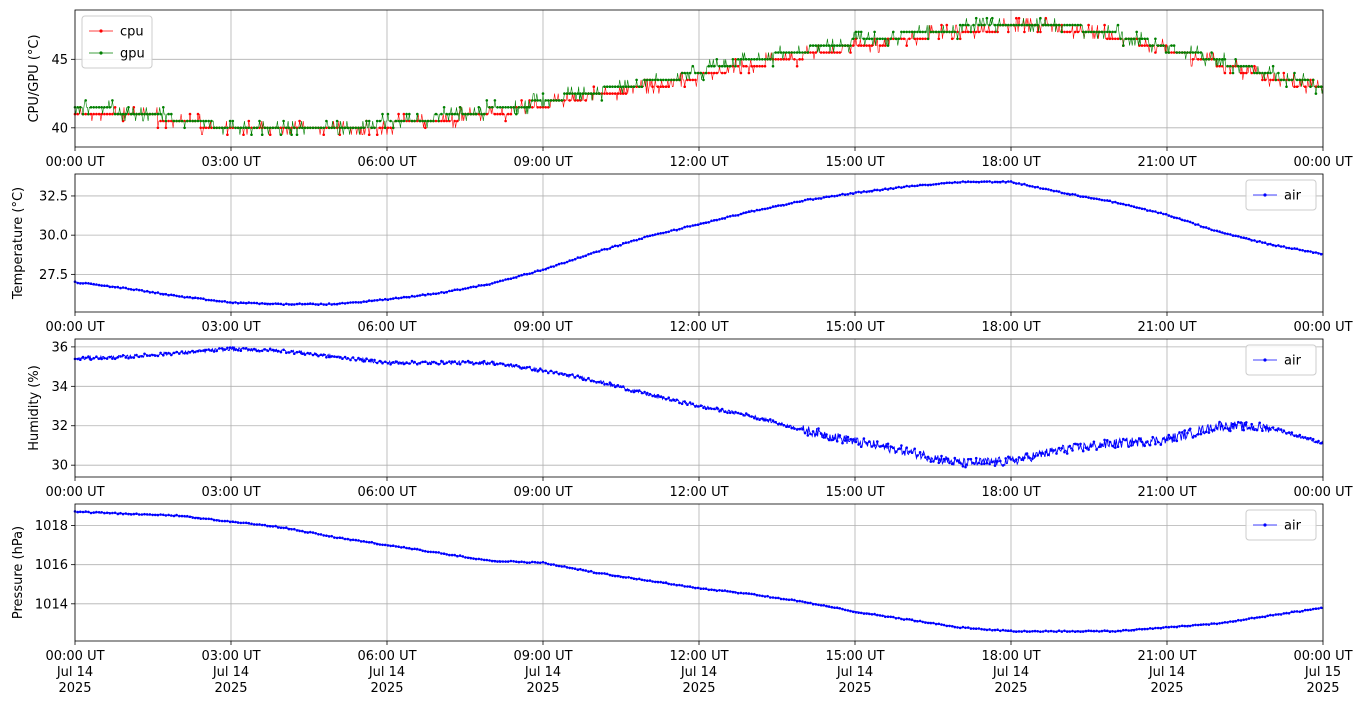 The height and width of the screenshot is (707, 1364). I want to click on legend: air, so click(1281, 360).